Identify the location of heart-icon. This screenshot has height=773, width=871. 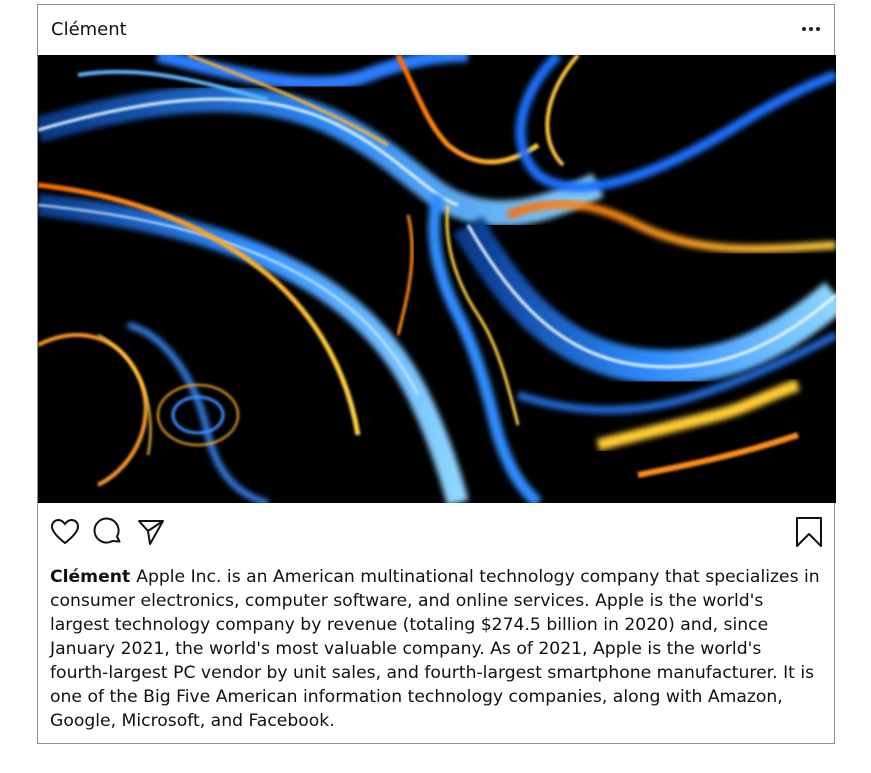
(65, 532).